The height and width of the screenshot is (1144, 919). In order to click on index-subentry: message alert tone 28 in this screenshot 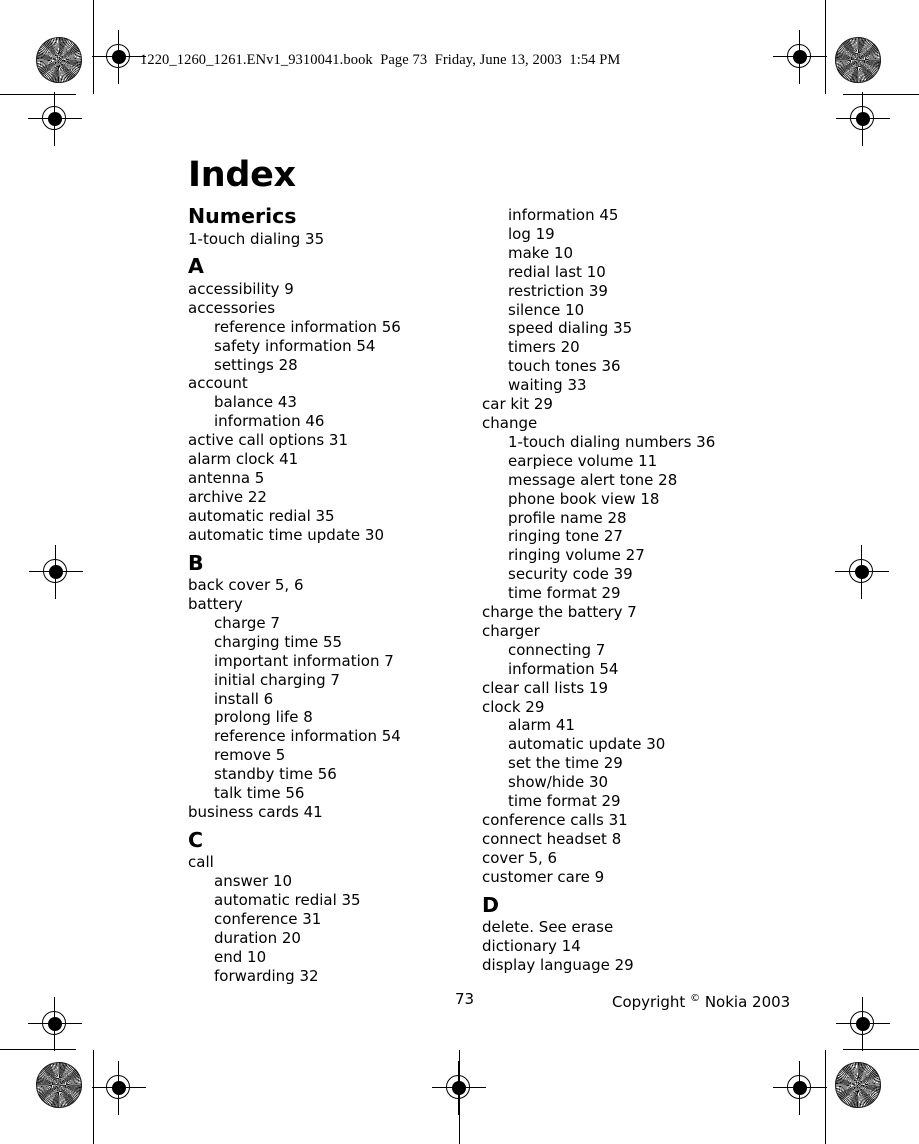, I will do `click(593, 479)`.